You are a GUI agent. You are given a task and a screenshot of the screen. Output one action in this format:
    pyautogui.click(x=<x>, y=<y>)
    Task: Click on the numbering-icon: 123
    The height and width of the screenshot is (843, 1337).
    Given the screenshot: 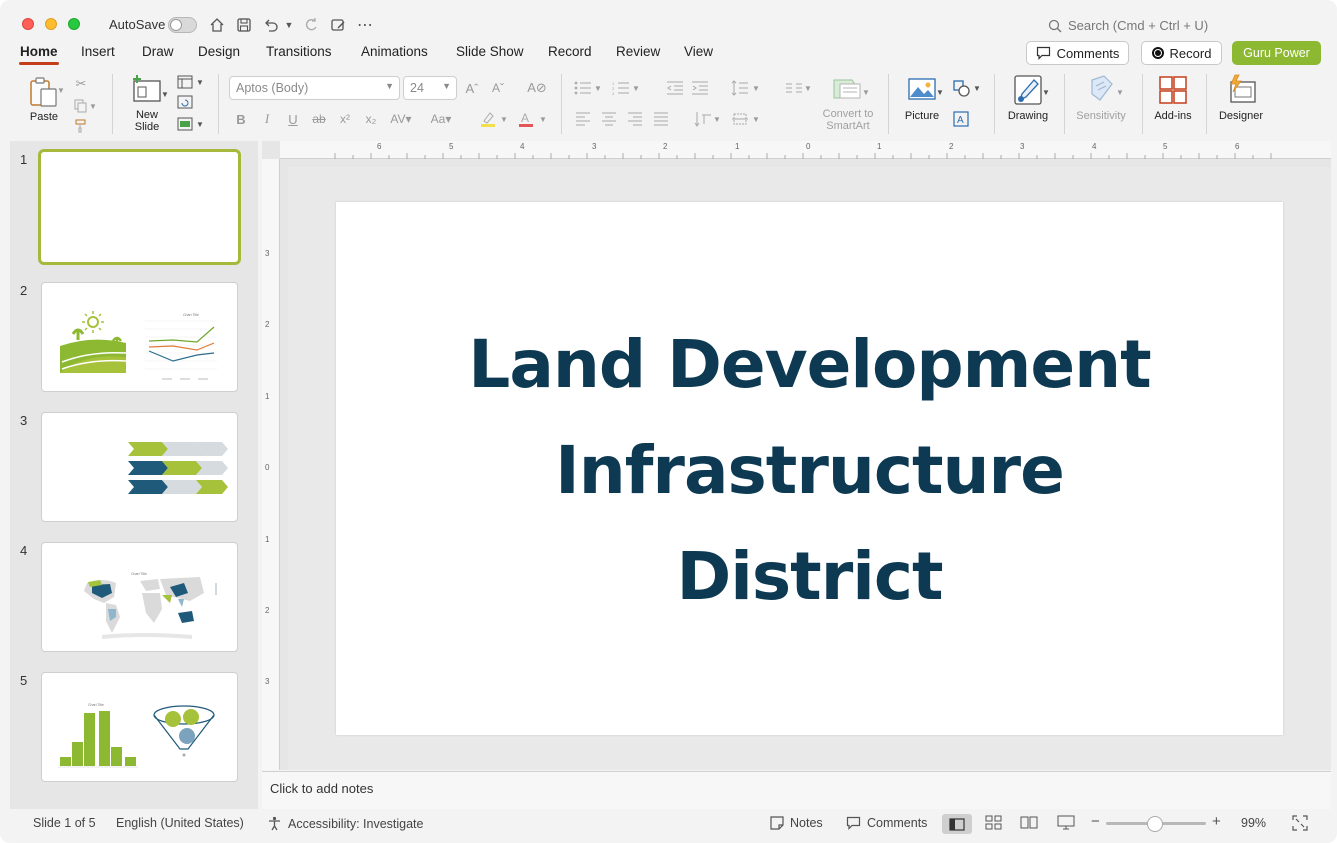 What is the action you would take?
    pyautogui.click(x=621, y=88)
    